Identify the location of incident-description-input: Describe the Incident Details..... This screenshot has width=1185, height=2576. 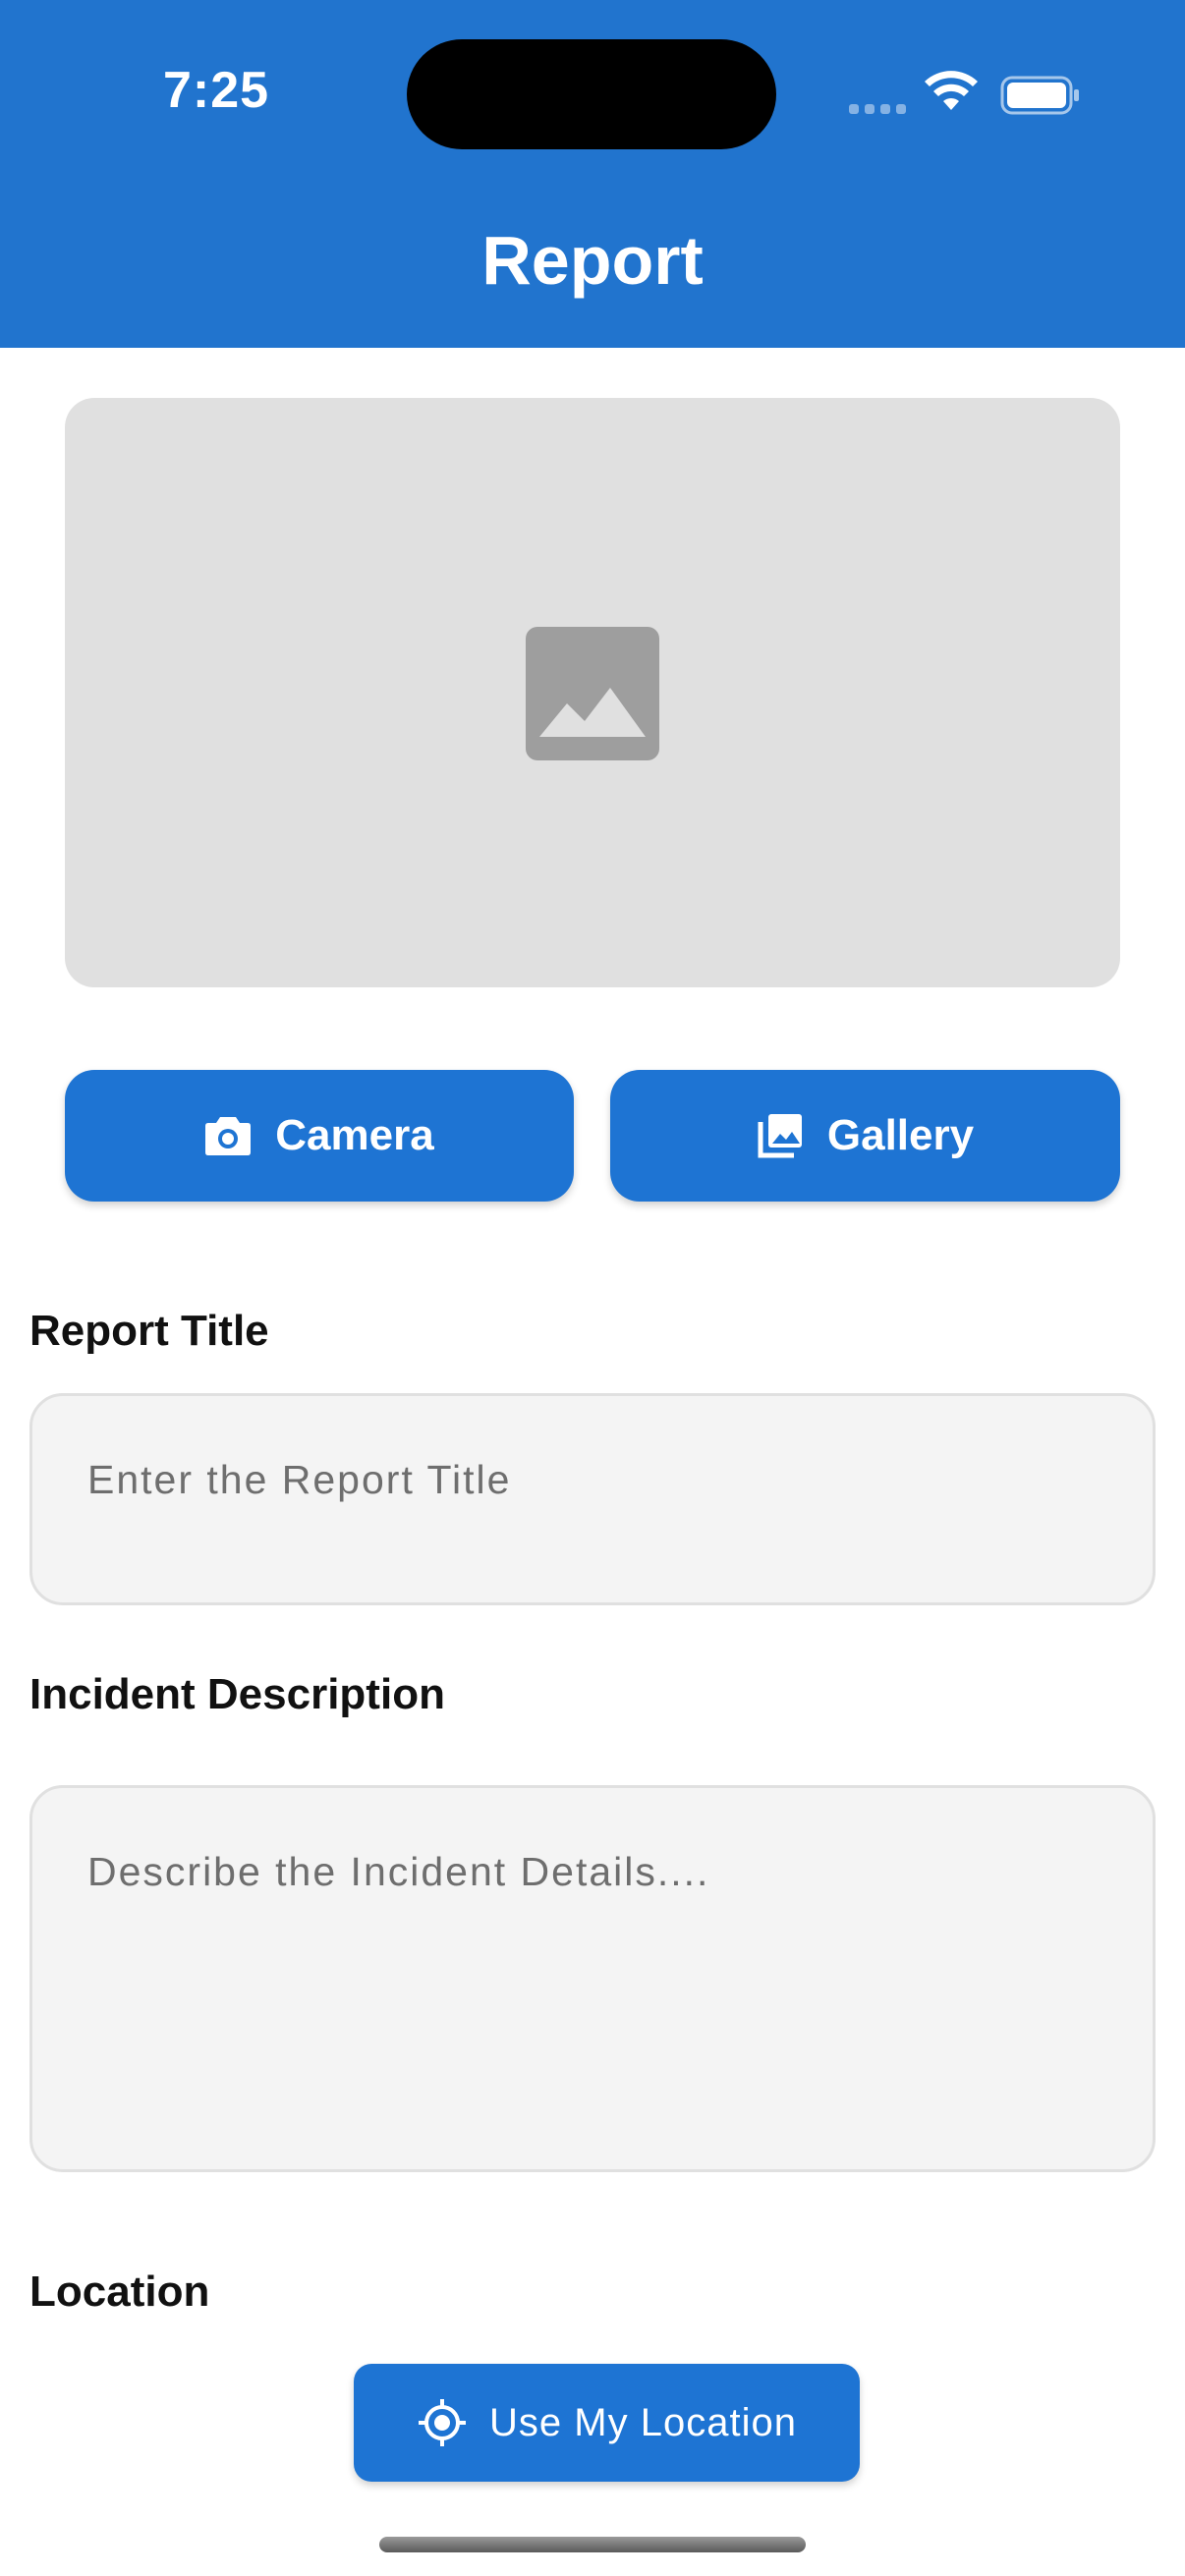
(592, 1978).